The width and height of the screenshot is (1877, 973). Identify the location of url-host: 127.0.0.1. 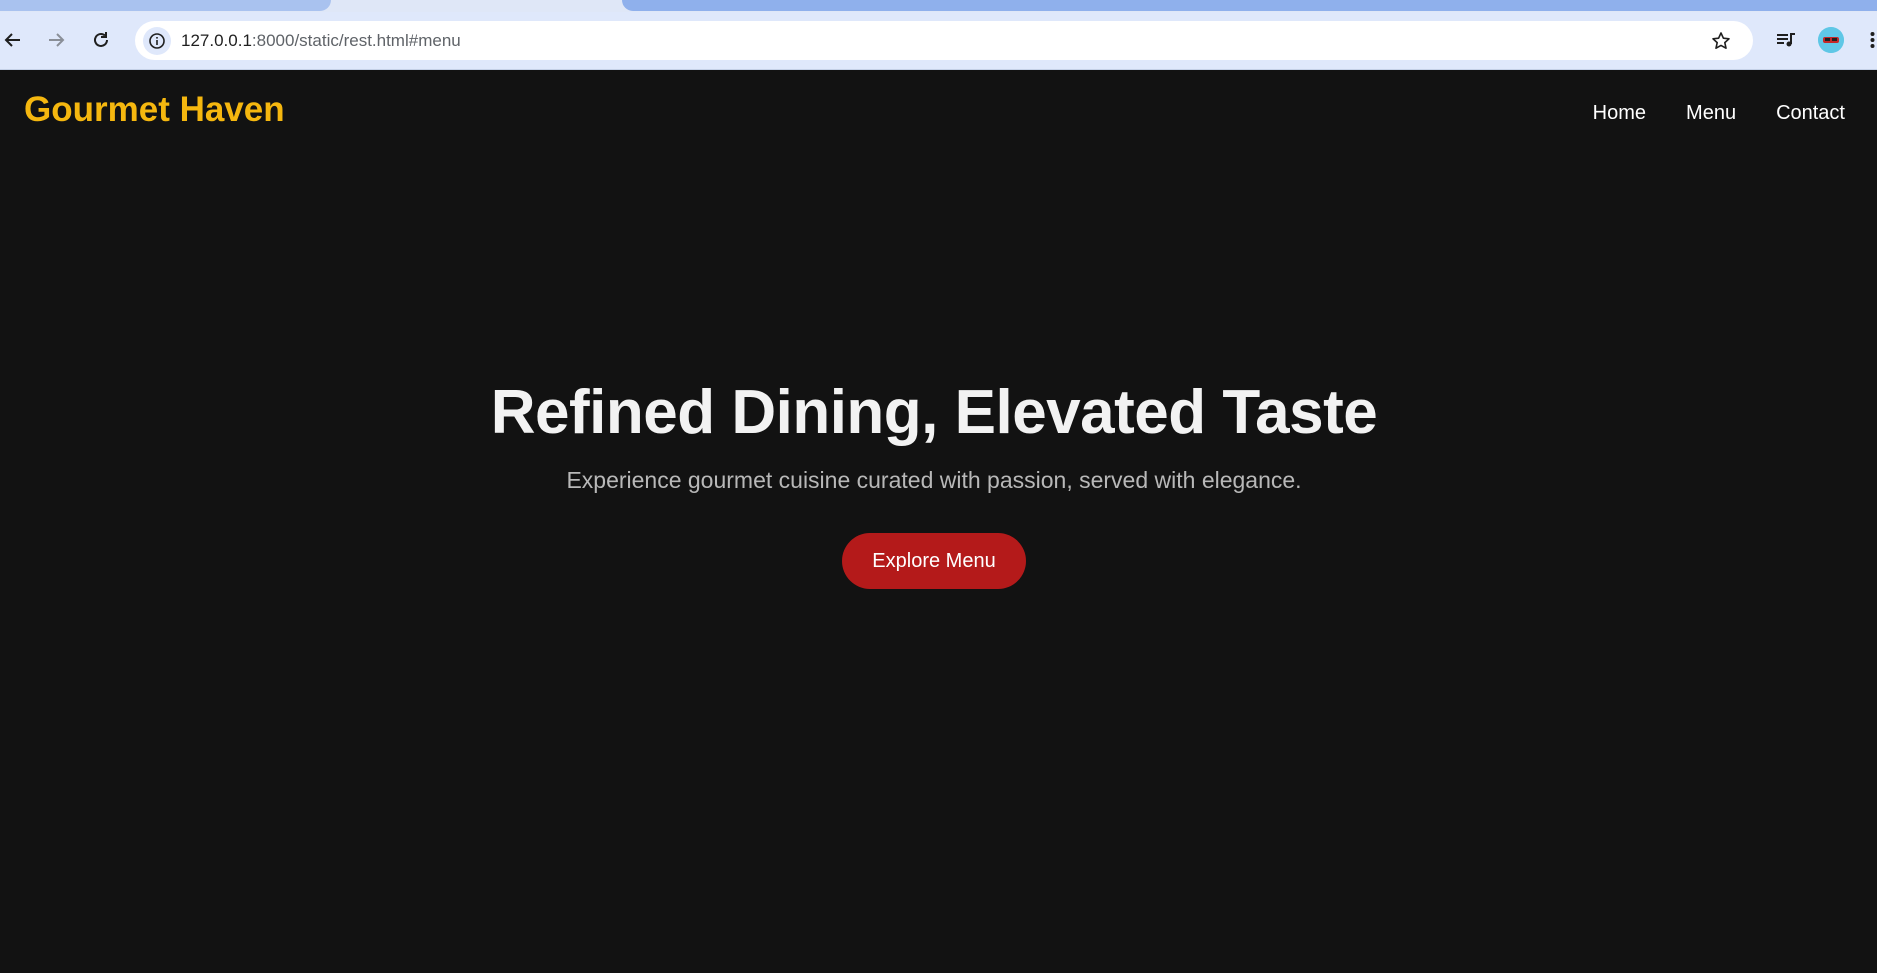
(216, 40).